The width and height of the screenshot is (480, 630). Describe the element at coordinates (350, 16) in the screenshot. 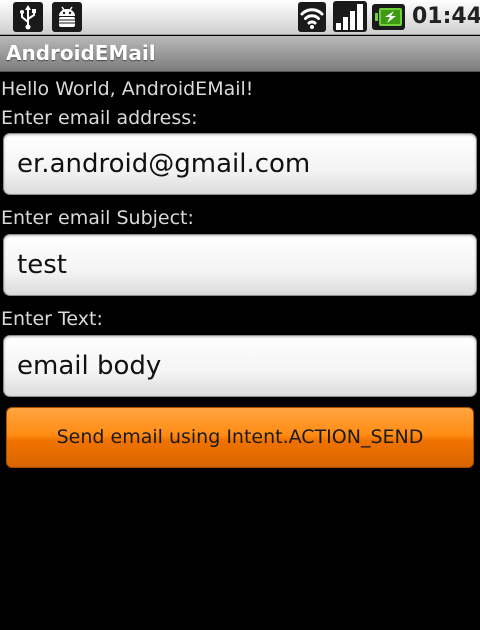

I see `signal-icon` at that location.